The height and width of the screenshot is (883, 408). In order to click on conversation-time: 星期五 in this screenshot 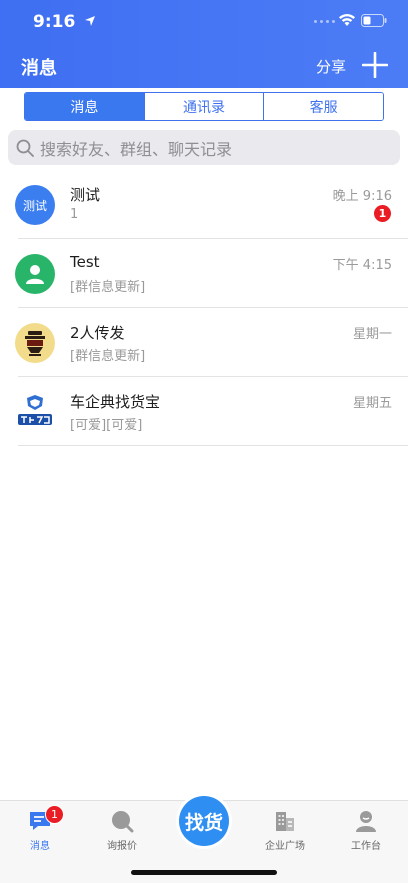, I will do `click(372, 403)`.